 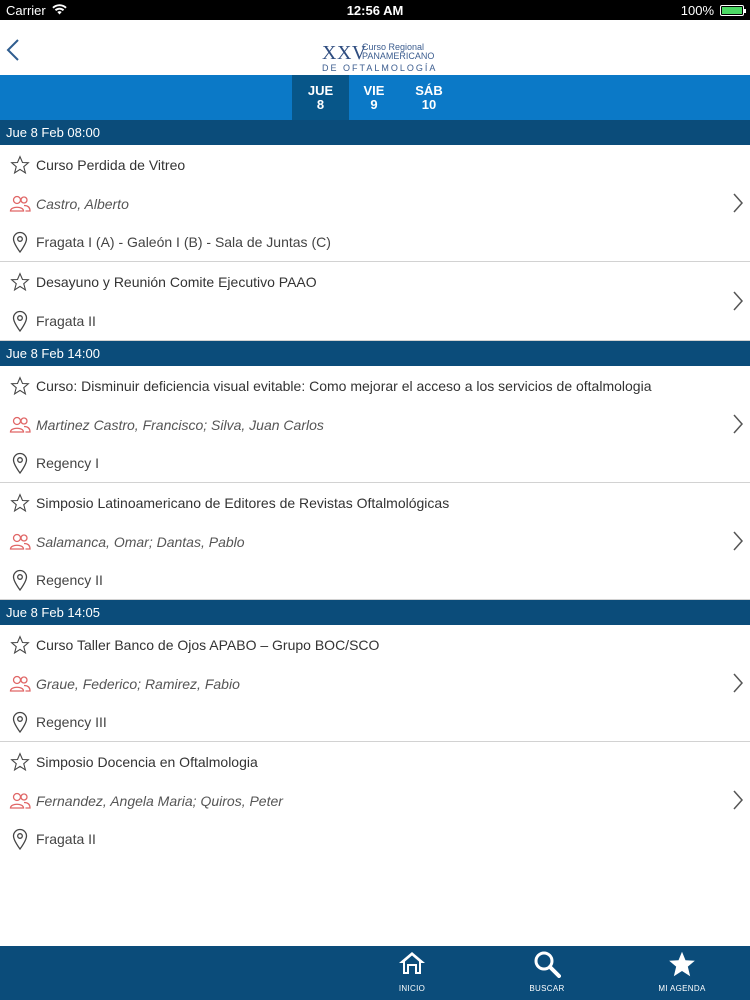 I want to click on event-room: Regency III, so click(x=71, y=722).